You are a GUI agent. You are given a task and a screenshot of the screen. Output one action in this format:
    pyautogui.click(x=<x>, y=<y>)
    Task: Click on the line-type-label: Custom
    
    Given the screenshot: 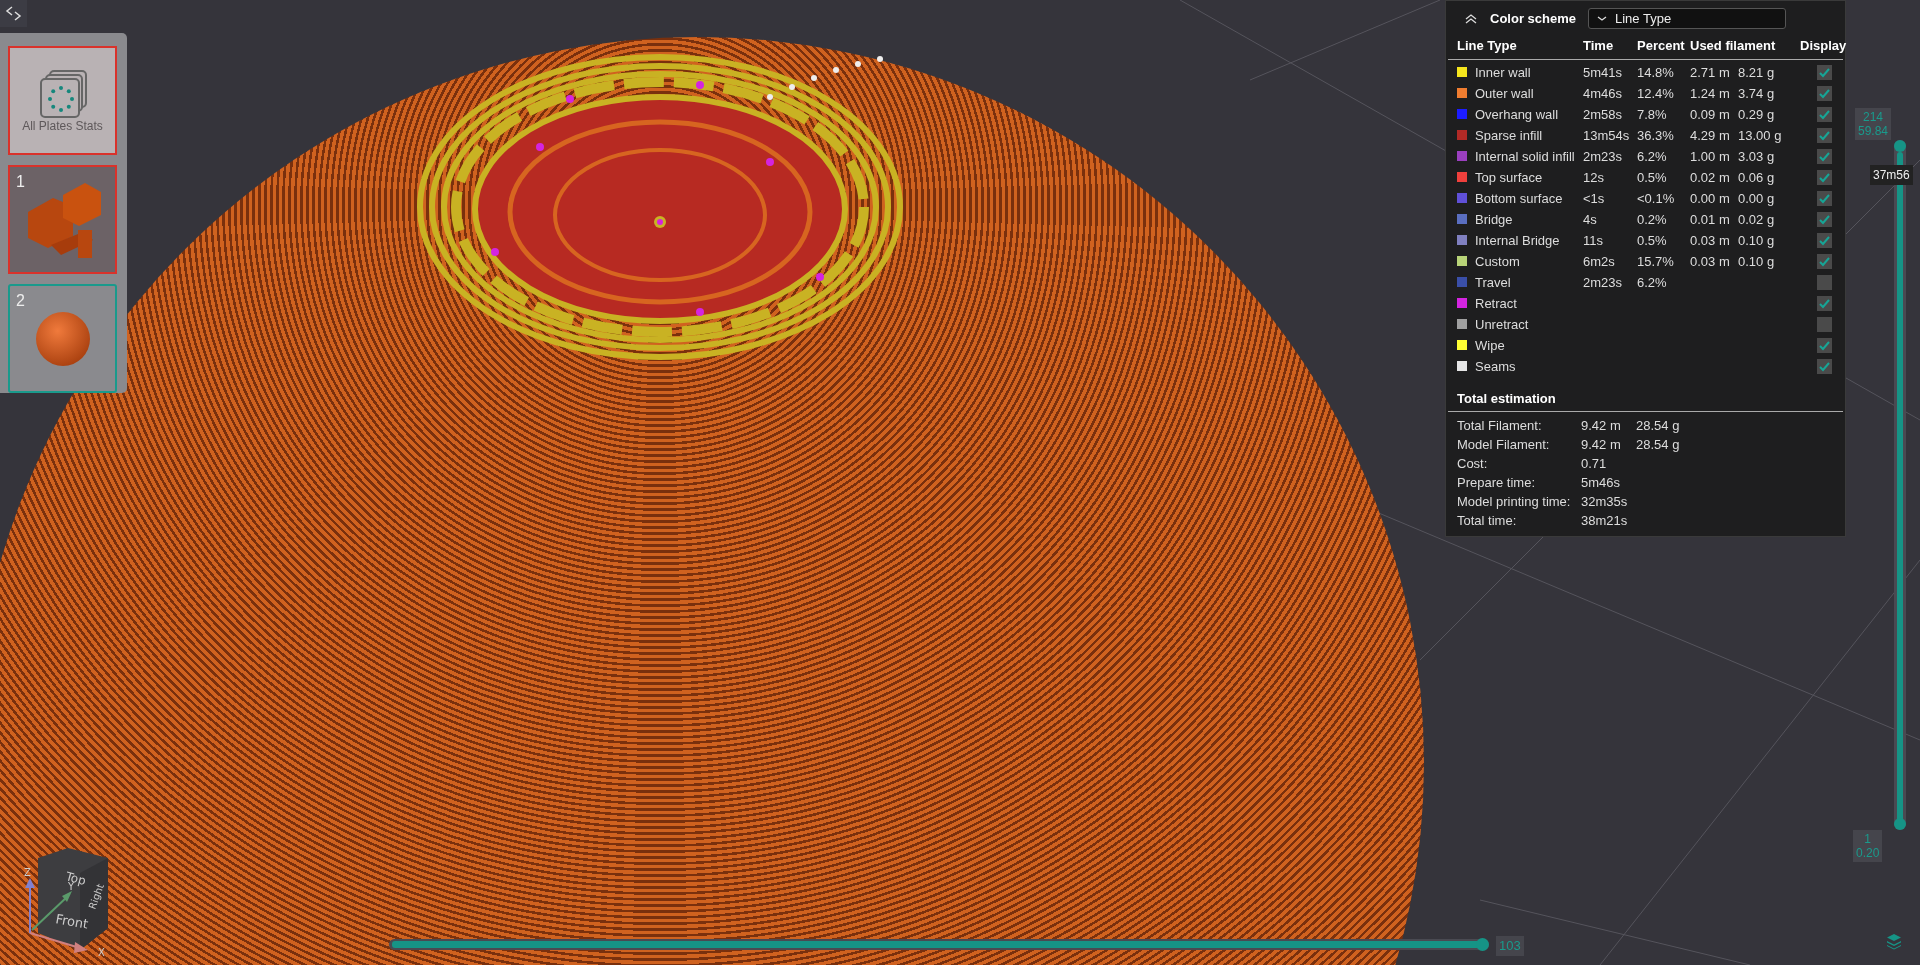 What is the action you would take?
    pyautogui.click(x=1497, y=261)
    